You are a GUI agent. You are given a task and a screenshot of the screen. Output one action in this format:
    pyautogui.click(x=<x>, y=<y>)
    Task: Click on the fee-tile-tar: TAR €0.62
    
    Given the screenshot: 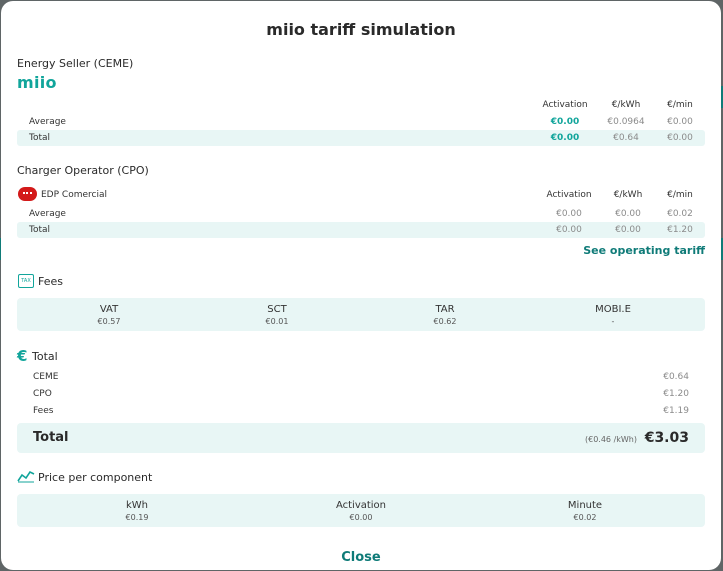 What is the action you would take?
    pyautogui.click(x=445, y=312)
    